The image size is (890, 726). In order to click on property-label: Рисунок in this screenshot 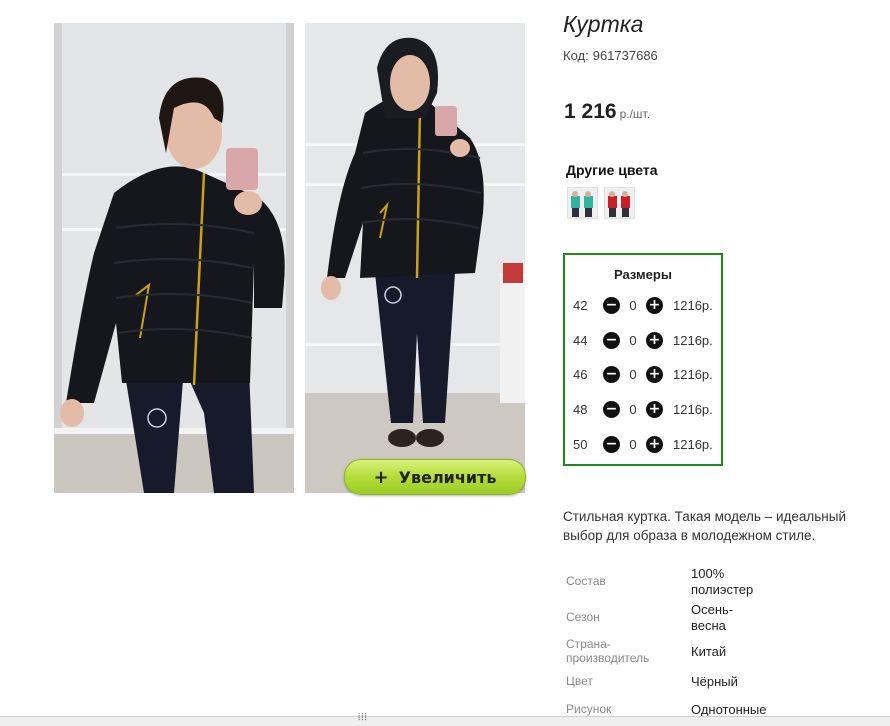, I will do `click(589, 709)`.